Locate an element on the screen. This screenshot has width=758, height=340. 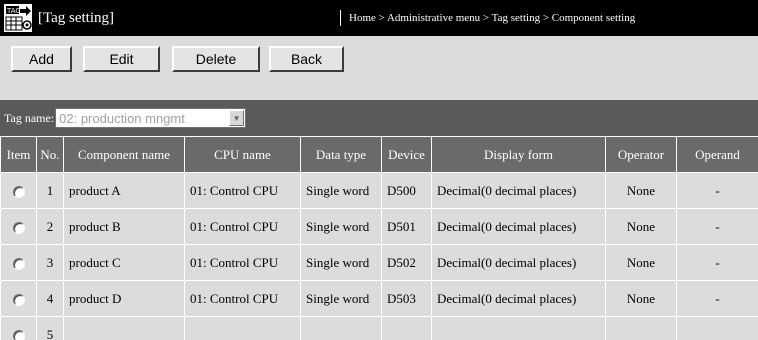
device-cell: D501 is located at coordinates (406, 226).